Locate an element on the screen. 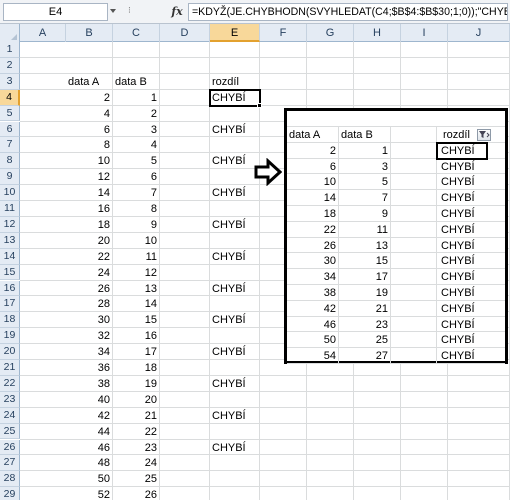 The image size is (510, 500). cell-data-b: 22 is located at coordinates (136, 432).